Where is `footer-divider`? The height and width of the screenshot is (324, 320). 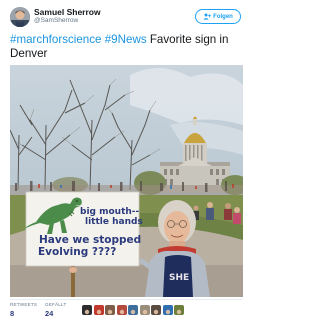 footer-divider is located at coordinates (126, 299).